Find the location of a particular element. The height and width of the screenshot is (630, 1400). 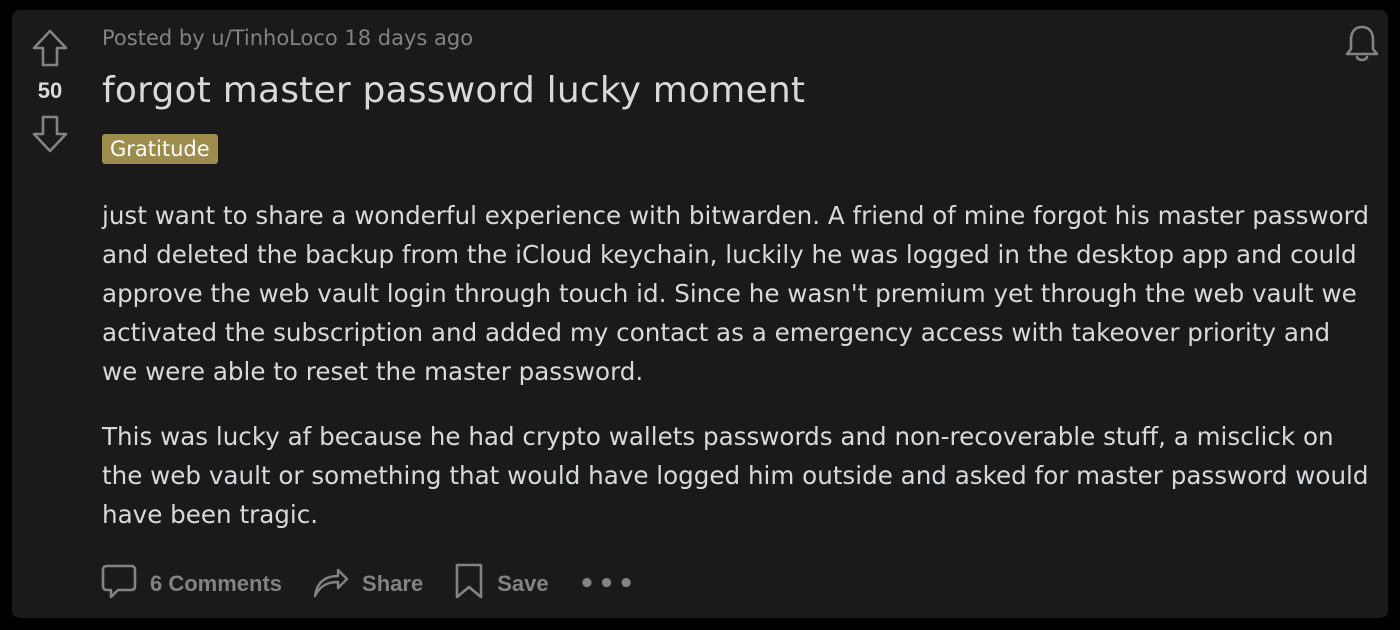

downvote-arrow-icon is located at coordinates (50, 134).